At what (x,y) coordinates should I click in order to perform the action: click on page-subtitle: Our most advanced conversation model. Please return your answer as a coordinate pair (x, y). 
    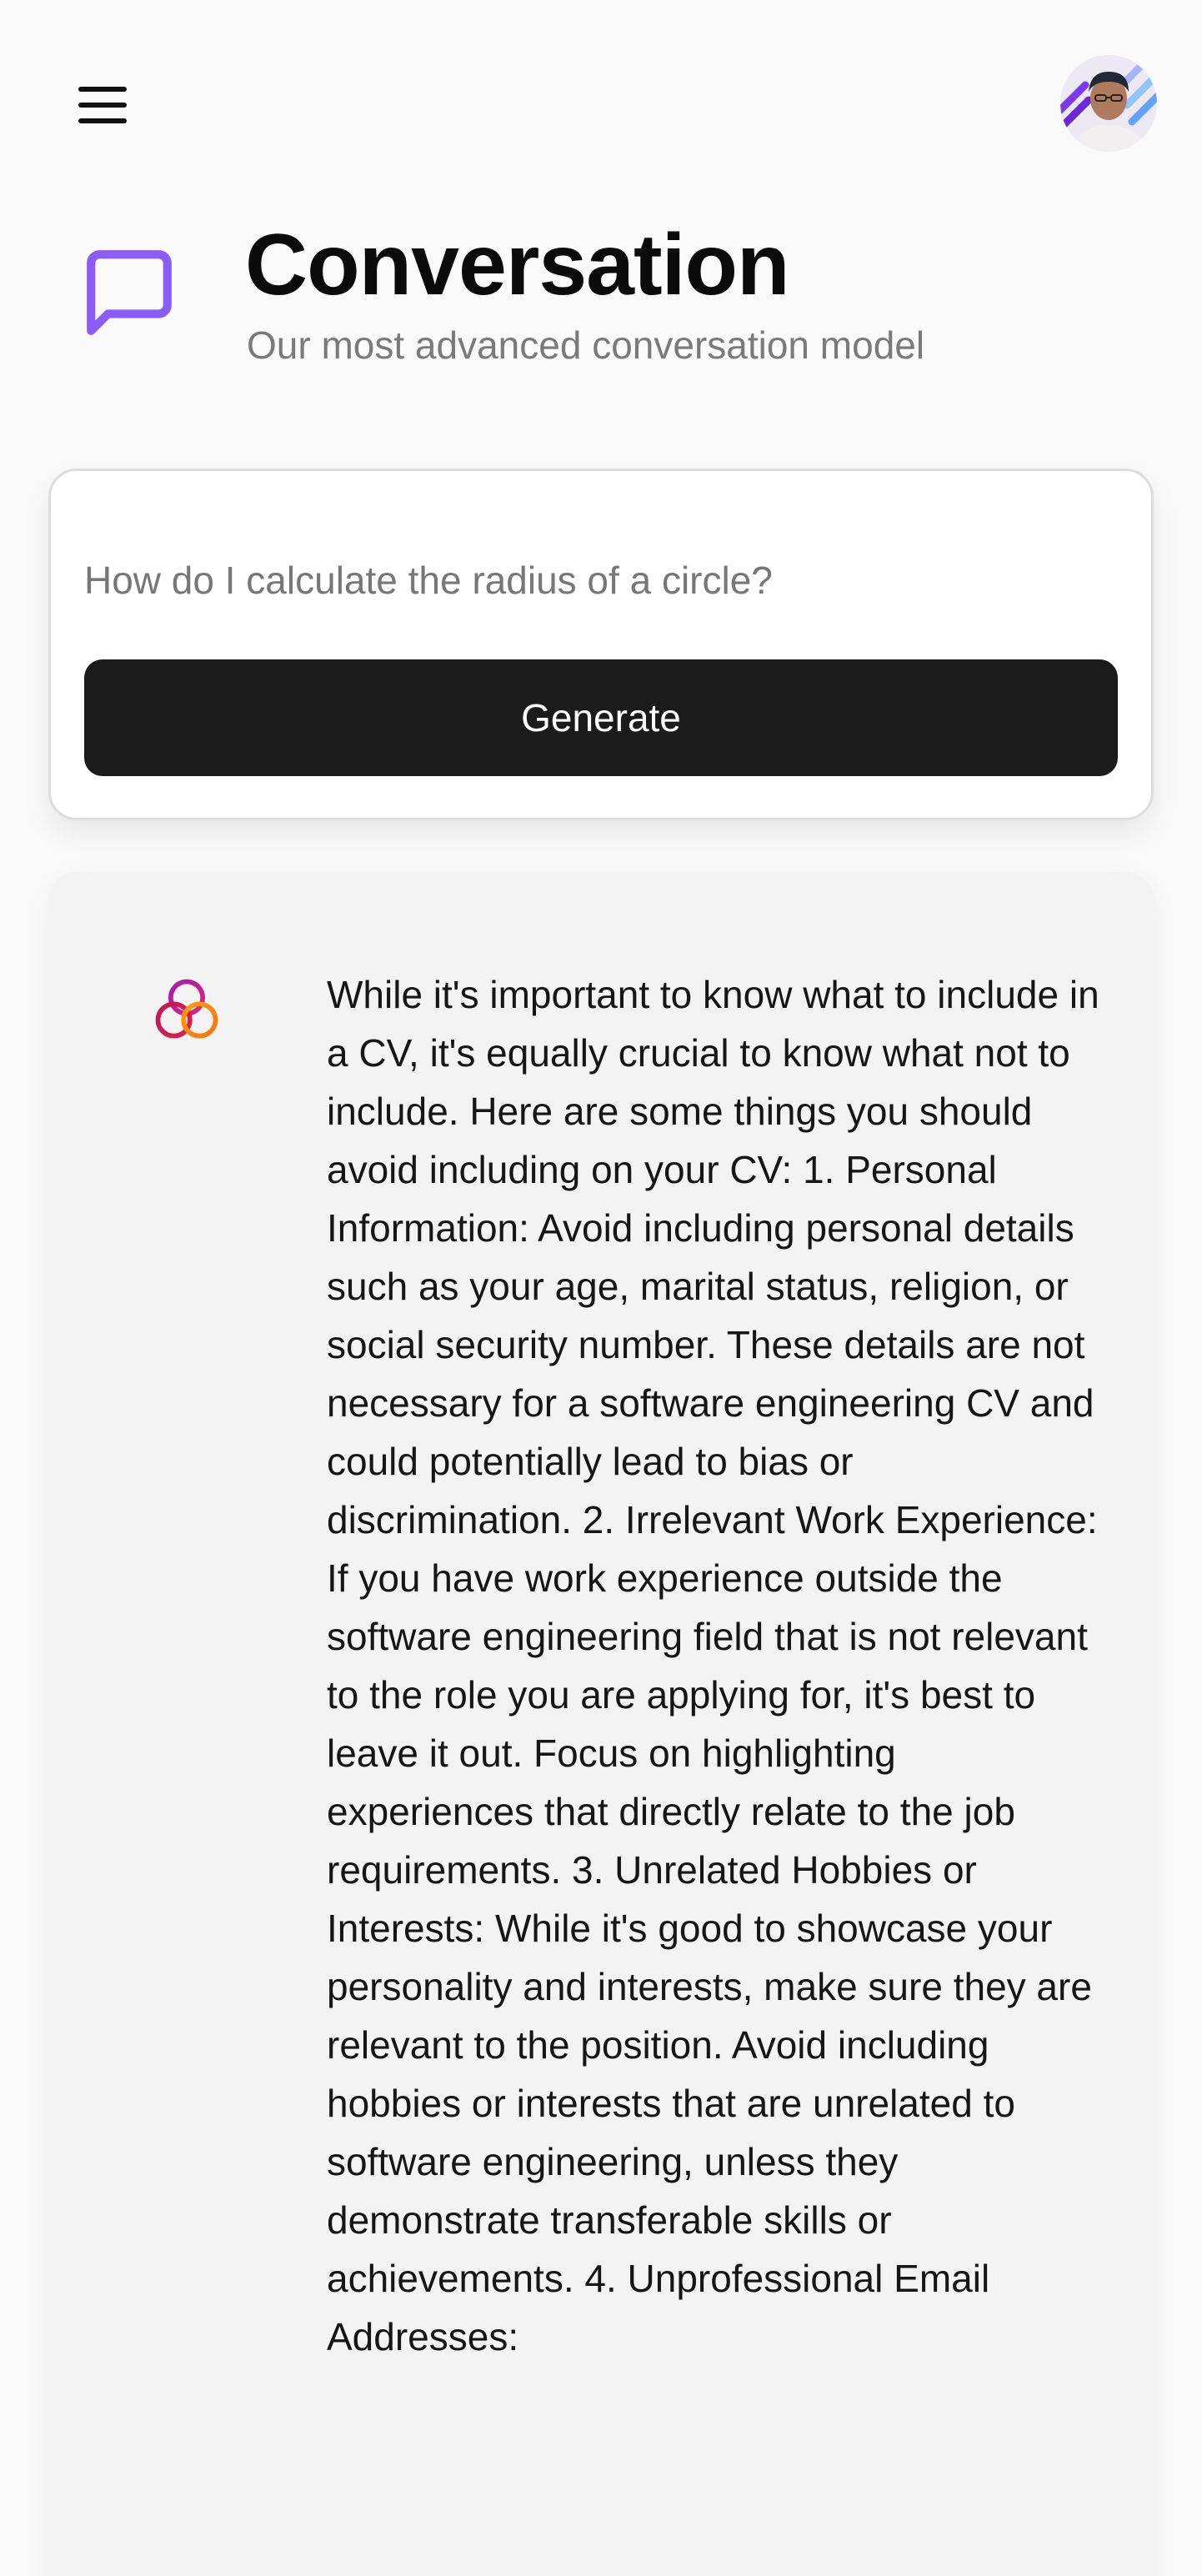
    Looking at the image, I should click on (586, 345).